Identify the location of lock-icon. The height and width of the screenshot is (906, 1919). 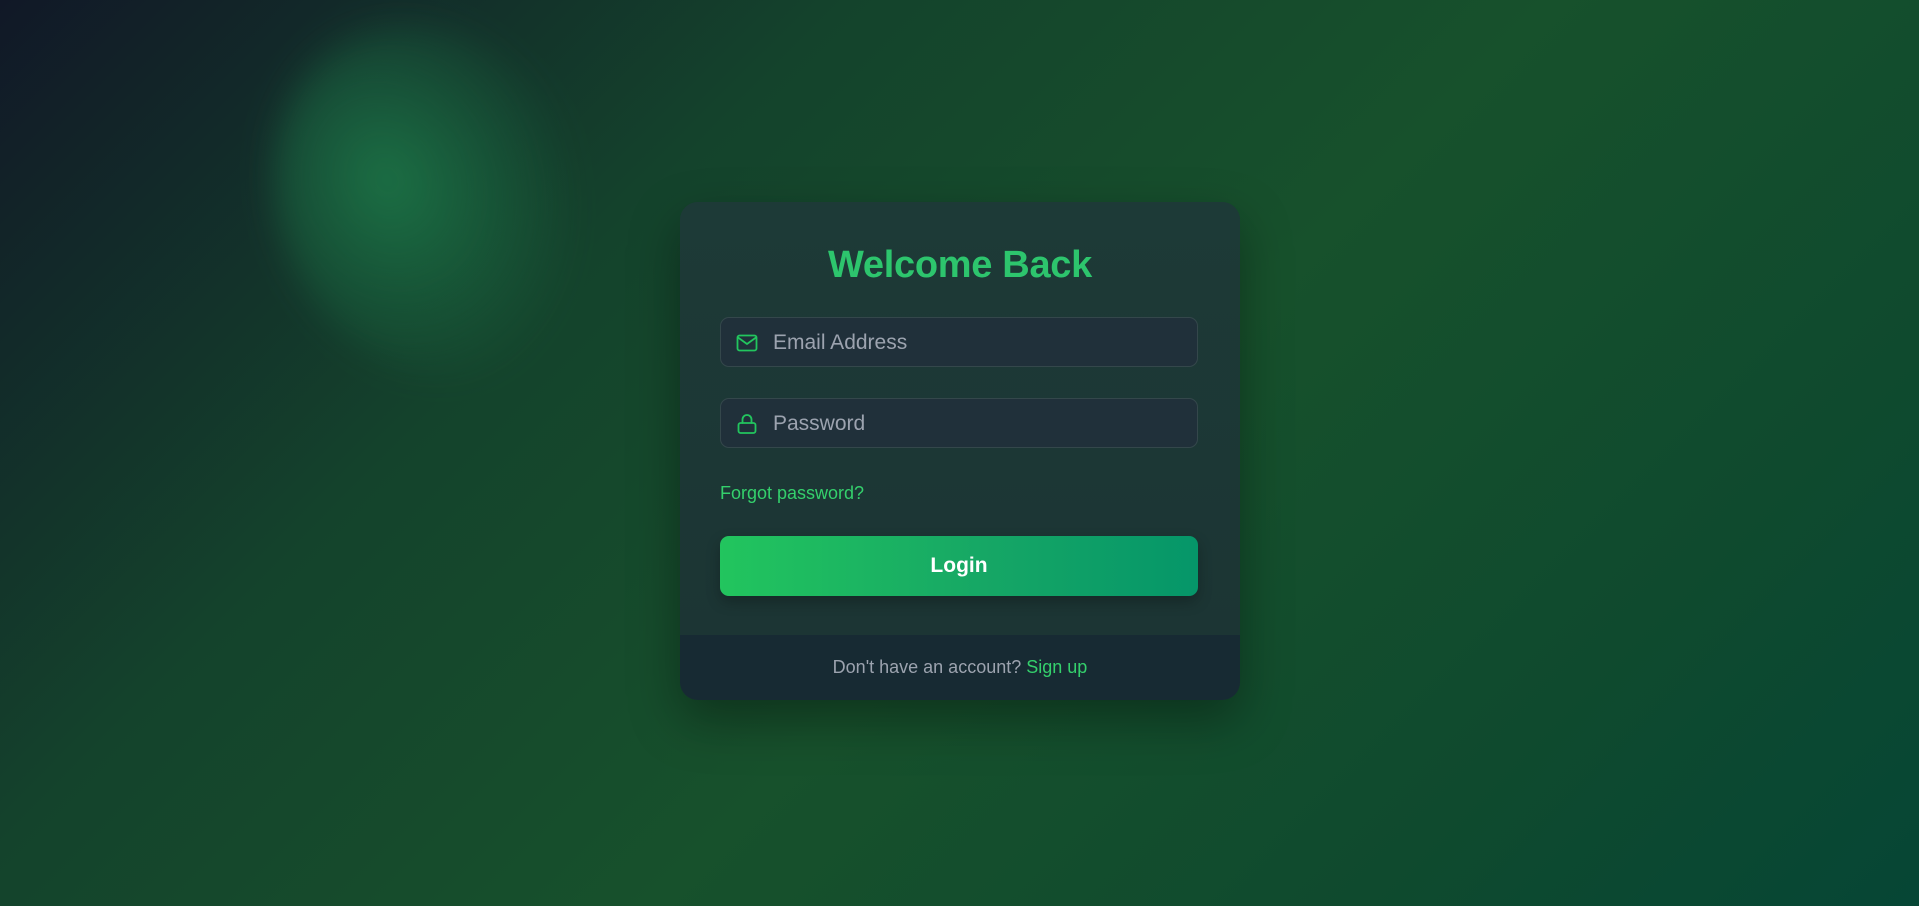
(747, 424).